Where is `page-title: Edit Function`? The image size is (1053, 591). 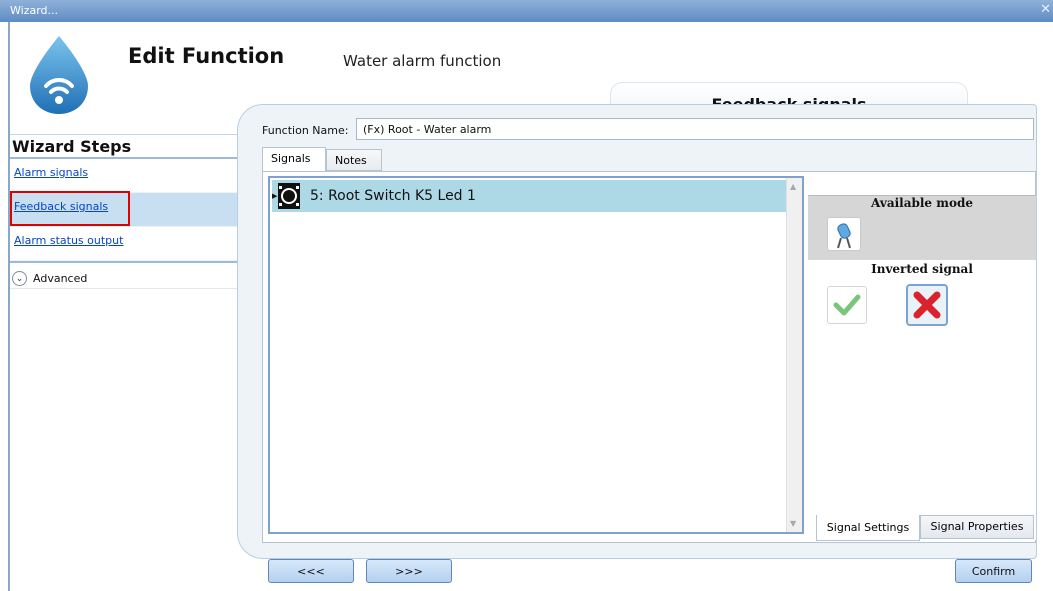 page-title: Edit Function is located at coordinates (206, 56).